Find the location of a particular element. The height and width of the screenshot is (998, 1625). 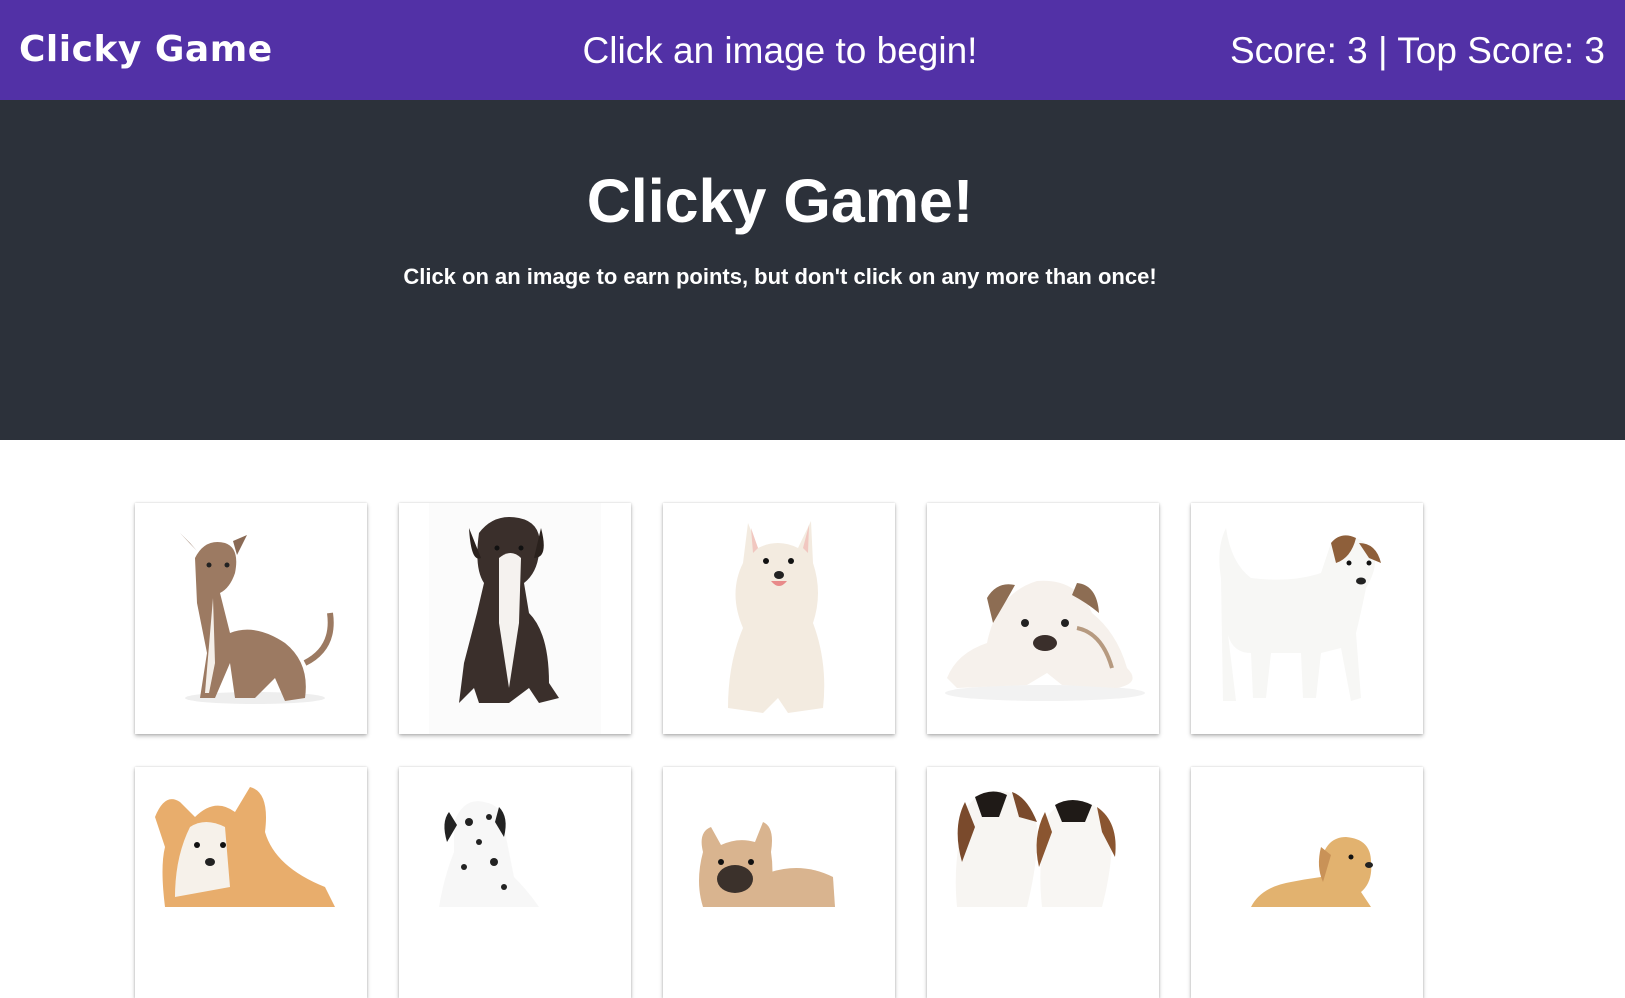

score-display: Score: 3 | Top Score: 3 is located at coordinates (1417, 50).